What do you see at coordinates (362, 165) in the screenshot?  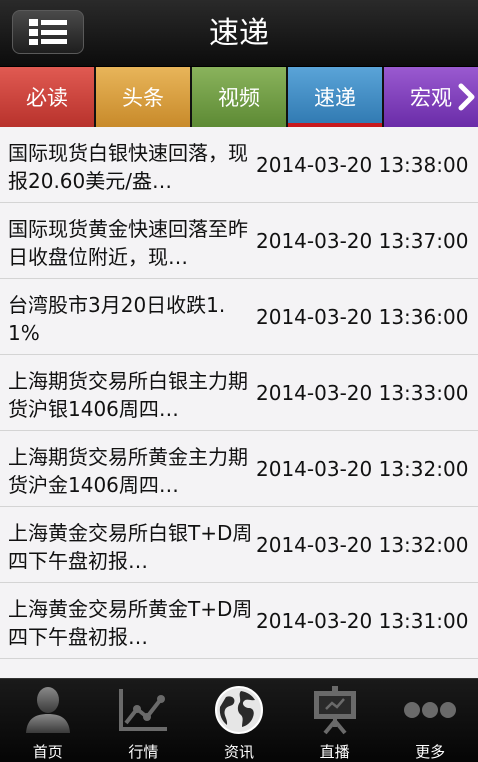 I see `news-time: 2014-03-20 13:38:00` at bounding box center [362, 165].